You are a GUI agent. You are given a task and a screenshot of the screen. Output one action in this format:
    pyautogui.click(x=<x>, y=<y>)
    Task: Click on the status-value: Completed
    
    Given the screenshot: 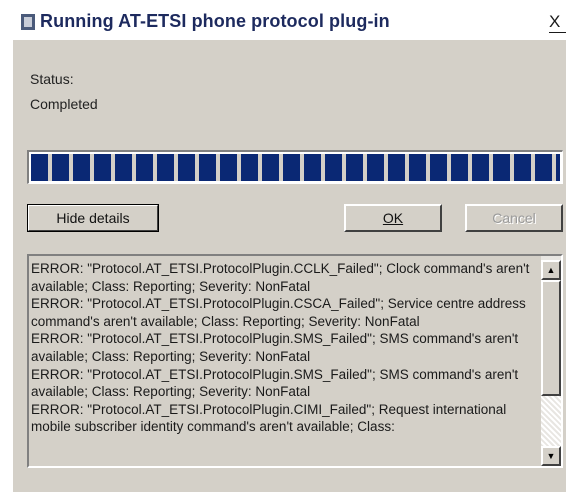 What is the action you would take?
    pyautogui.click(x=64, y=104)
    